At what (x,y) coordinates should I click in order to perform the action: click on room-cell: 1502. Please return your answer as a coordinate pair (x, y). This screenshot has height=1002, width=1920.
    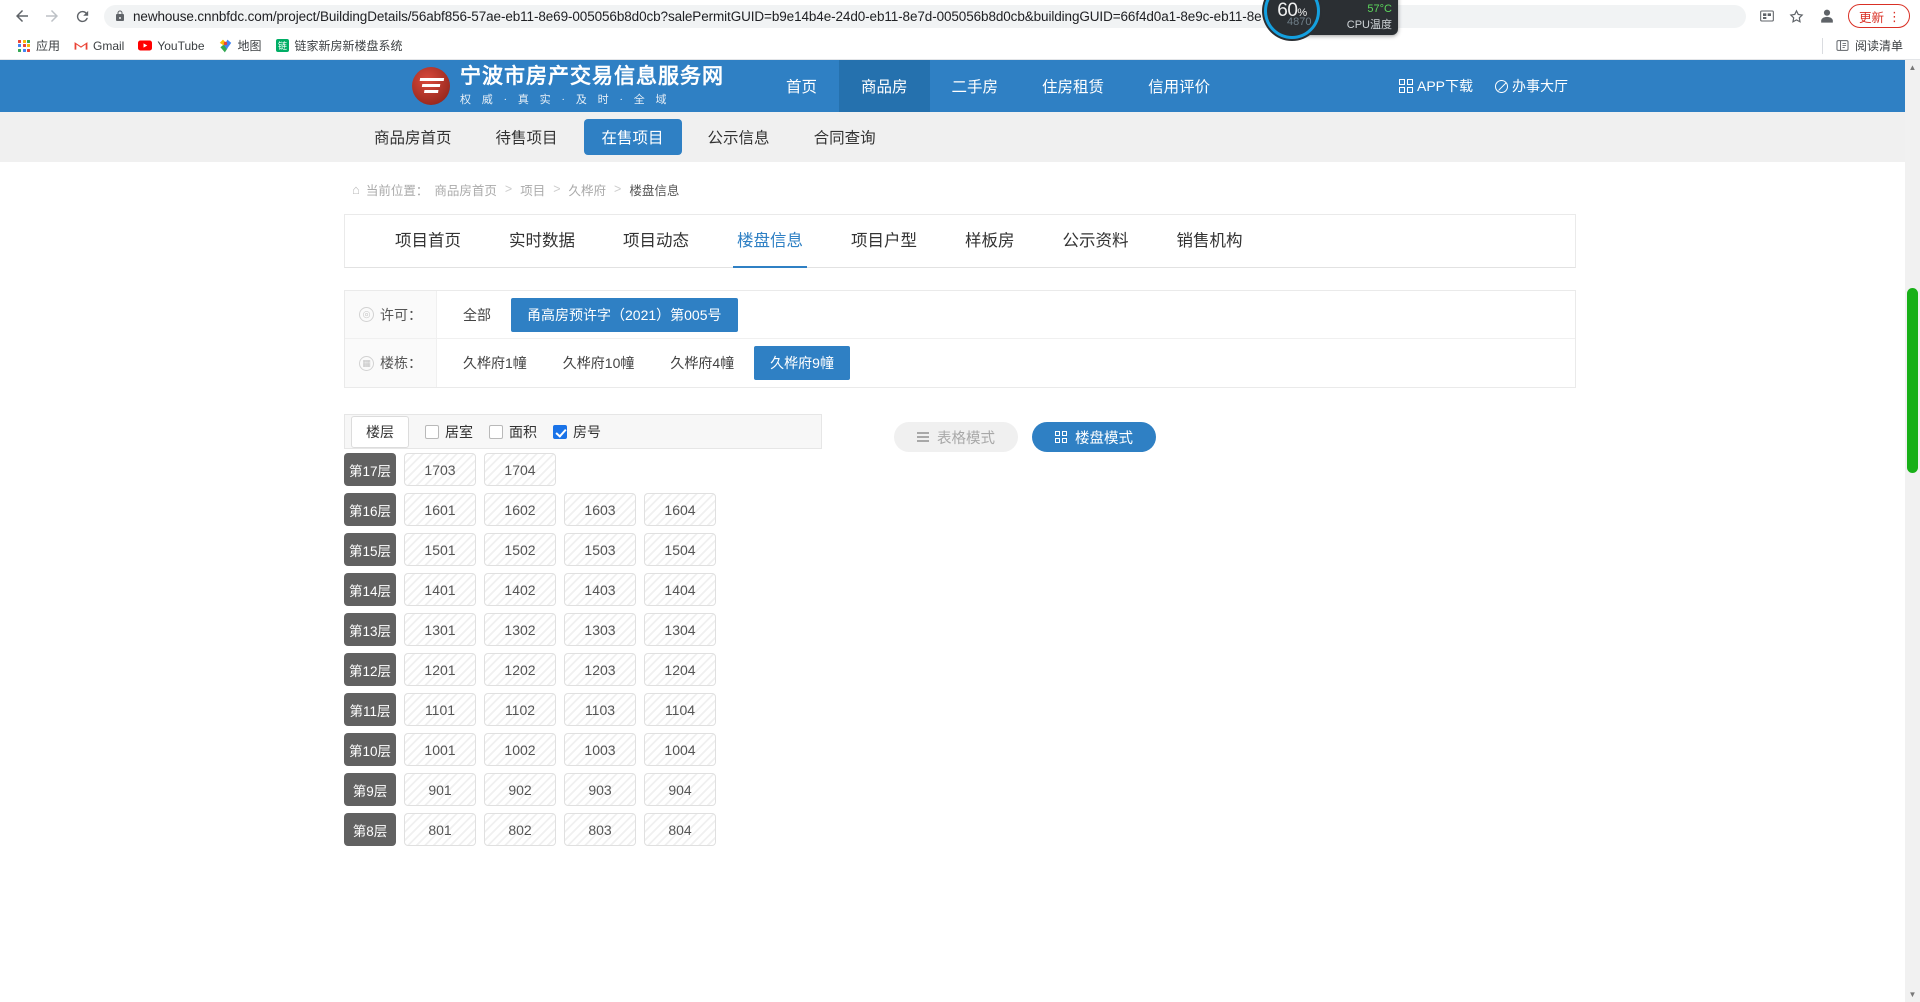
    Looking at the image, I should click on (520, 549).